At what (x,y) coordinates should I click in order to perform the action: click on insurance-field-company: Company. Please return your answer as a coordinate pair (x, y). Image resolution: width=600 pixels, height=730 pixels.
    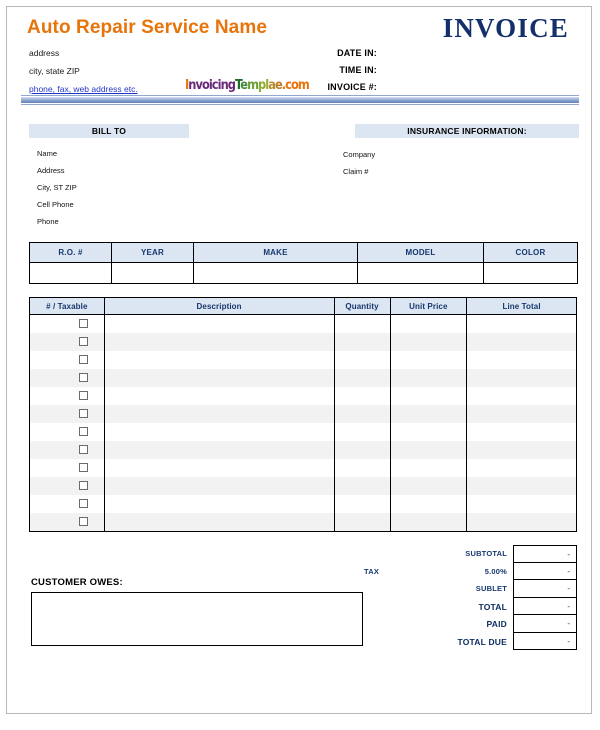
    Looking at the image, I should click on (359, 154).